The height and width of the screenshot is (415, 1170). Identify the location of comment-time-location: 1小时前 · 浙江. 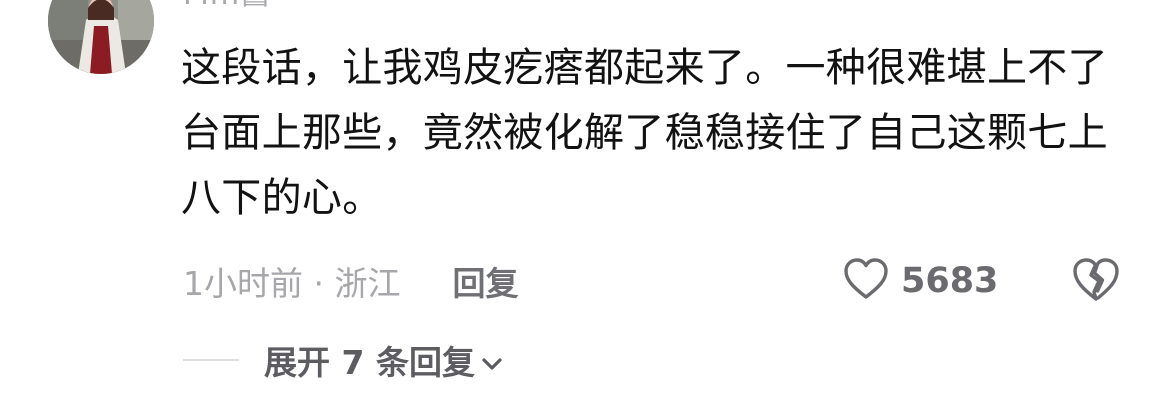
(292, 283).